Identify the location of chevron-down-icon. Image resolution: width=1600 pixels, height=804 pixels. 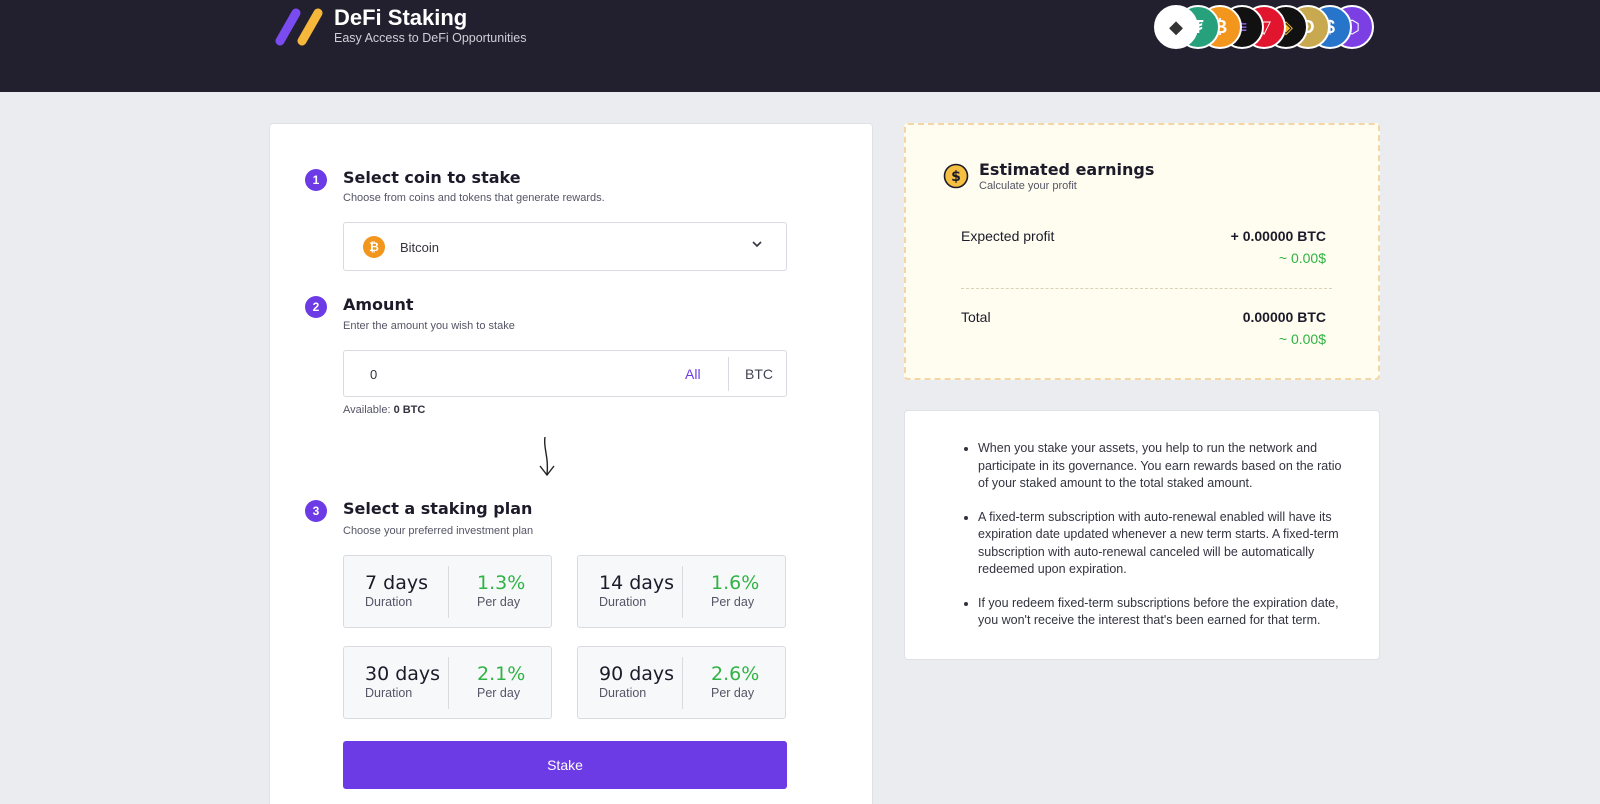
(757, 244).